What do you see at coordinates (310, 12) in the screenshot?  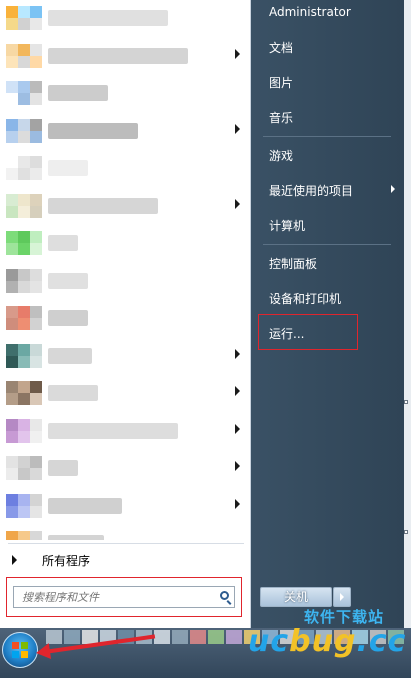 I see `menu-item-label: Administrator` at bounding box center [310, 12].